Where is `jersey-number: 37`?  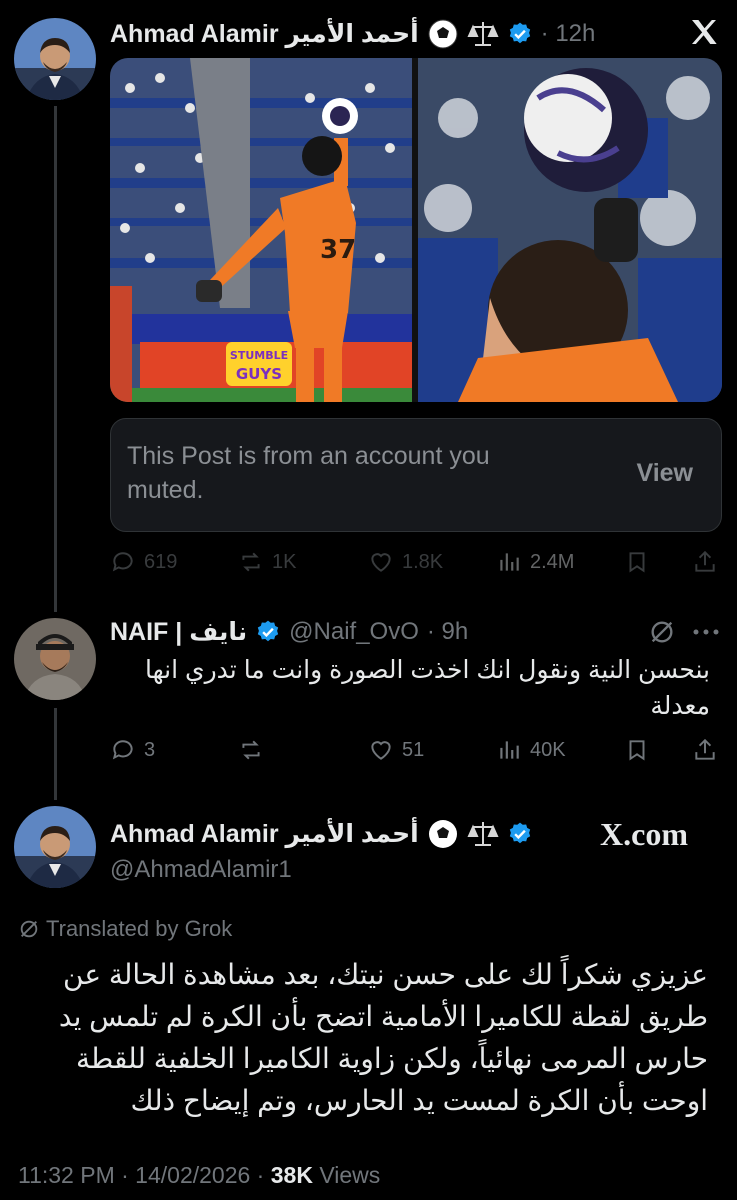
jersey-number: 37 is located at coordinates (338, 250).